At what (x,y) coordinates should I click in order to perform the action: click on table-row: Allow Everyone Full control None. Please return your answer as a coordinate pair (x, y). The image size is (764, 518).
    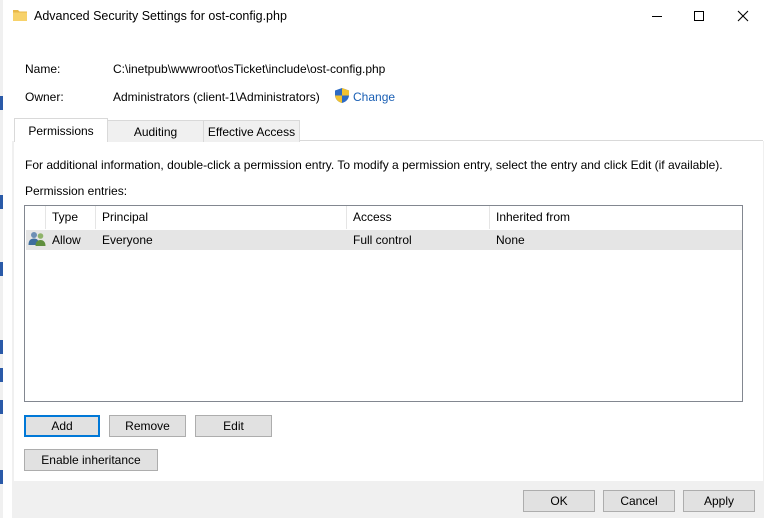
    Looking at the image, I should click on (384, 240).